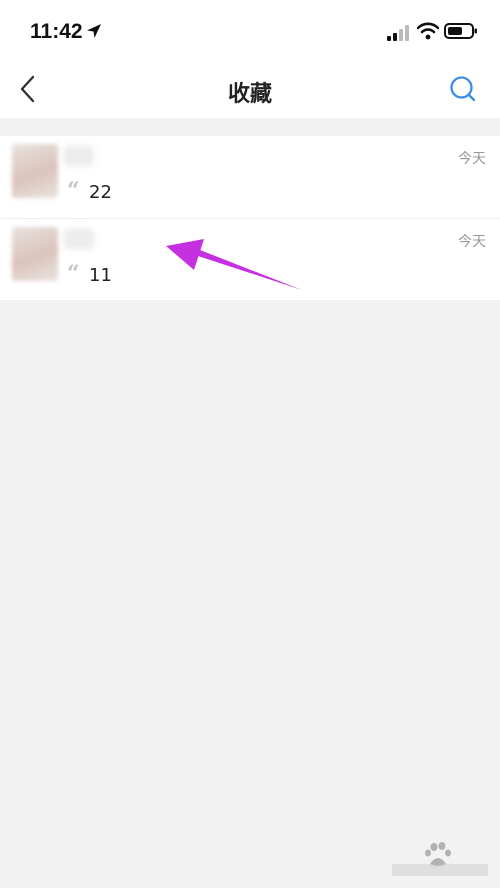 This screenshot has height=888, width=500. What do you see at coordinates (398, 33) in the screenshot?
I see `signal-icon` at bounding box center [398, 33].